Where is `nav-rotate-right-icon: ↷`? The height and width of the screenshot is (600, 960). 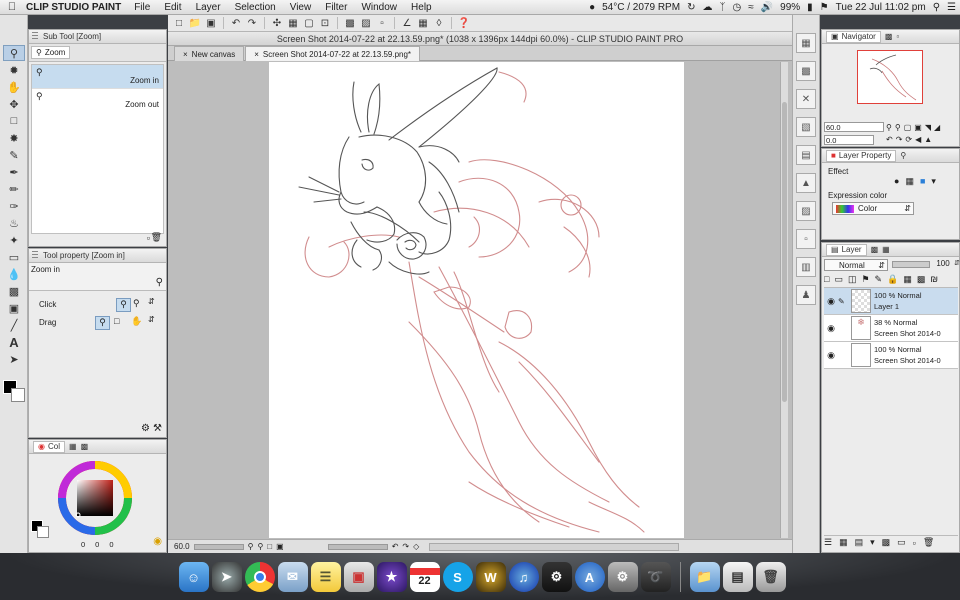 nav-rotate-right-icon: ↷ is located at coordinates (899, 139).